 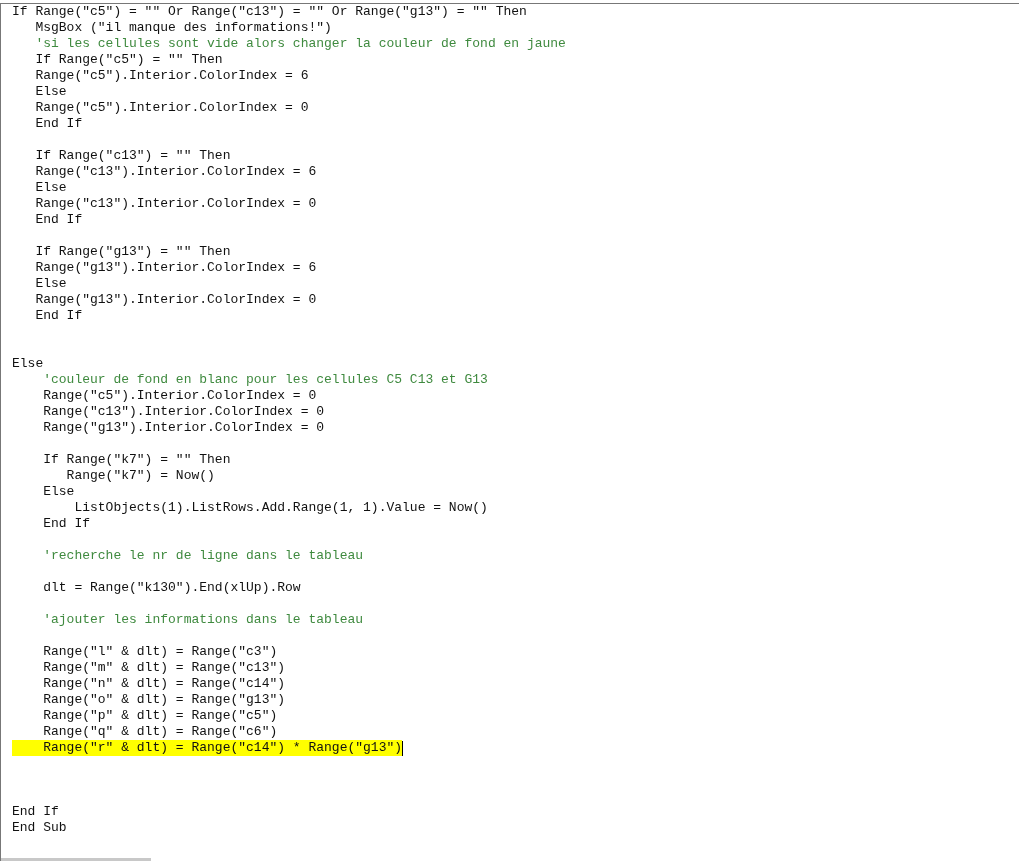 What do you see at coordinates (280, 508) in the screenshot?
I see `code-line: ListObjects(1).ListRows.Add.Range(1, 1).Value = Now()` at bounding box center [280, 508].